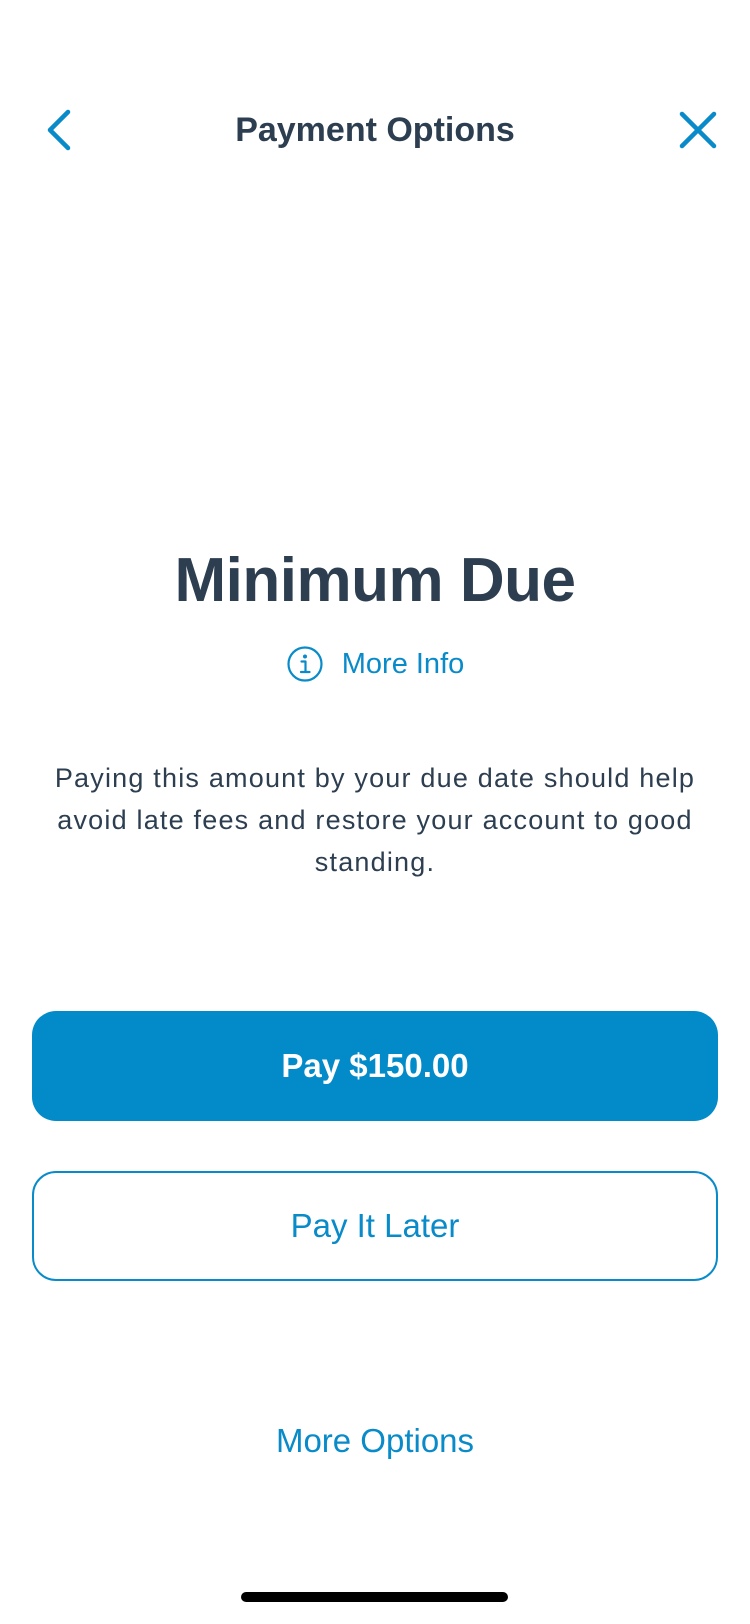 The height and width of the screenshot is (1624, 750). What do you see at coordinates (305, 664) in the screenshot?
I see `info-circle-icon` at bounding box center [305, 664].